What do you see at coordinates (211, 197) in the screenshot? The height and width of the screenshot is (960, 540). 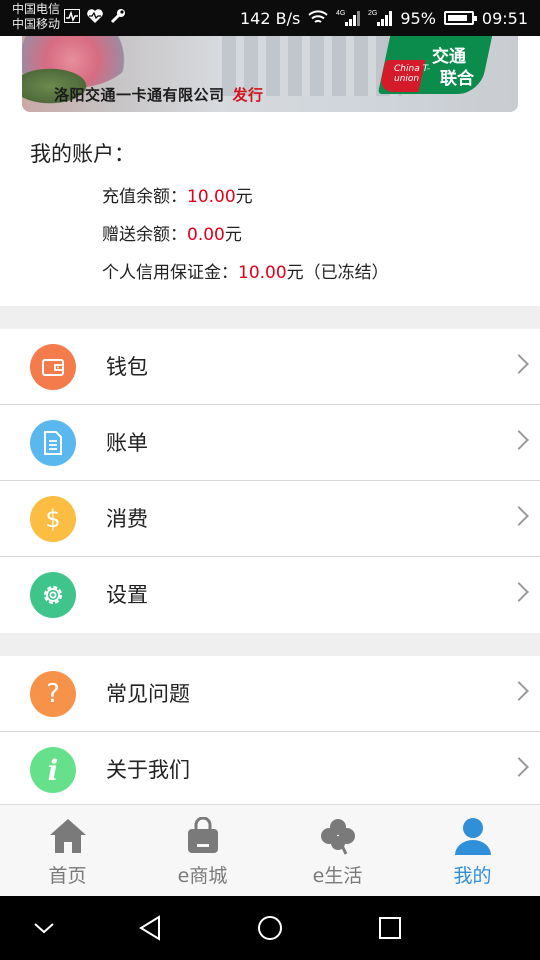 I see `recharge-value: 10.00` at bounding box center [211, 197].